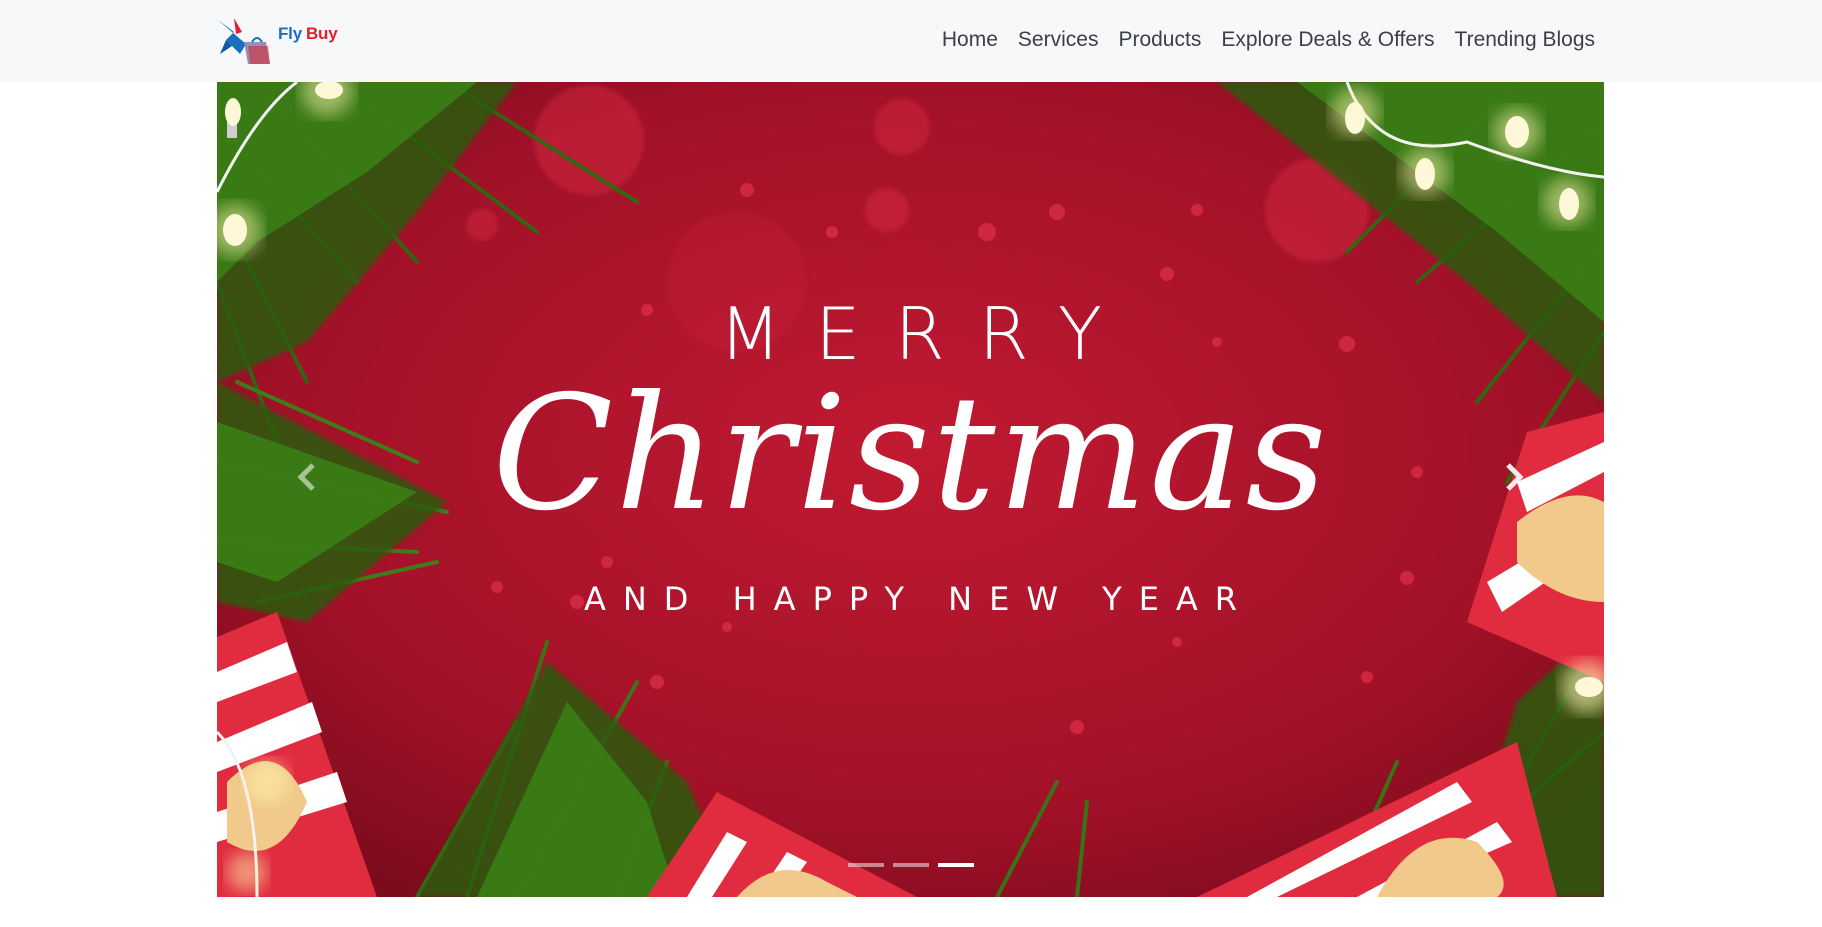  I want to click on nav-item-home: Home, so click(970, 40).